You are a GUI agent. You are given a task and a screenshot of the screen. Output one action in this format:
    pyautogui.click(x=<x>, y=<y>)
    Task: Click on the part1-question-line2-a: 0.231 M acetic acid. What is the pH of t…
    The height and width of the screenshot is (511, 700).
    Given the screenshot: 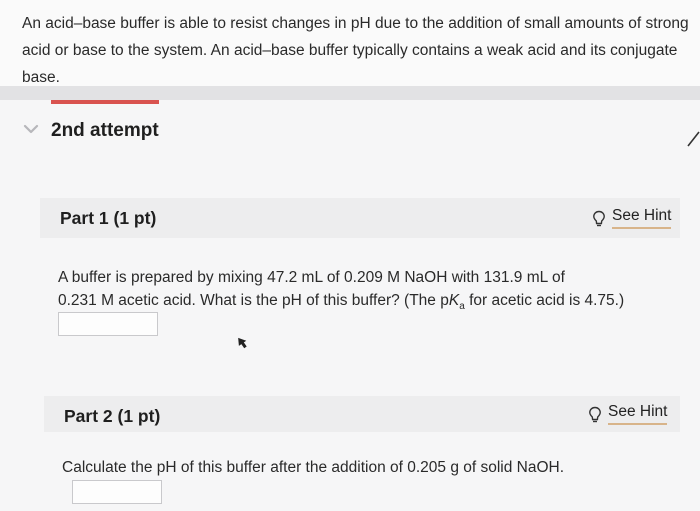 What is the action you would take?
    pyautogui.click(x=253, y=300)
    